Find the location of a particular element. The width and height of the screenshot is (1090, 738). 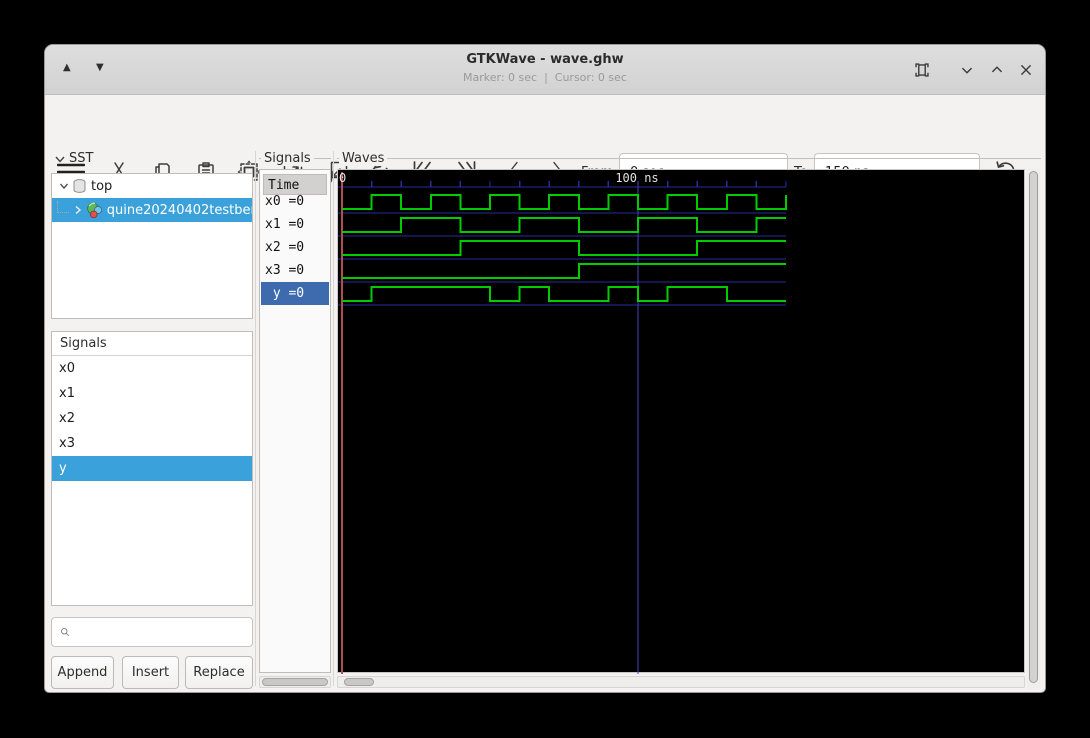

signal-name-list: Signals x0 x1 x2 x3 y is located at coordinates (152, 468).